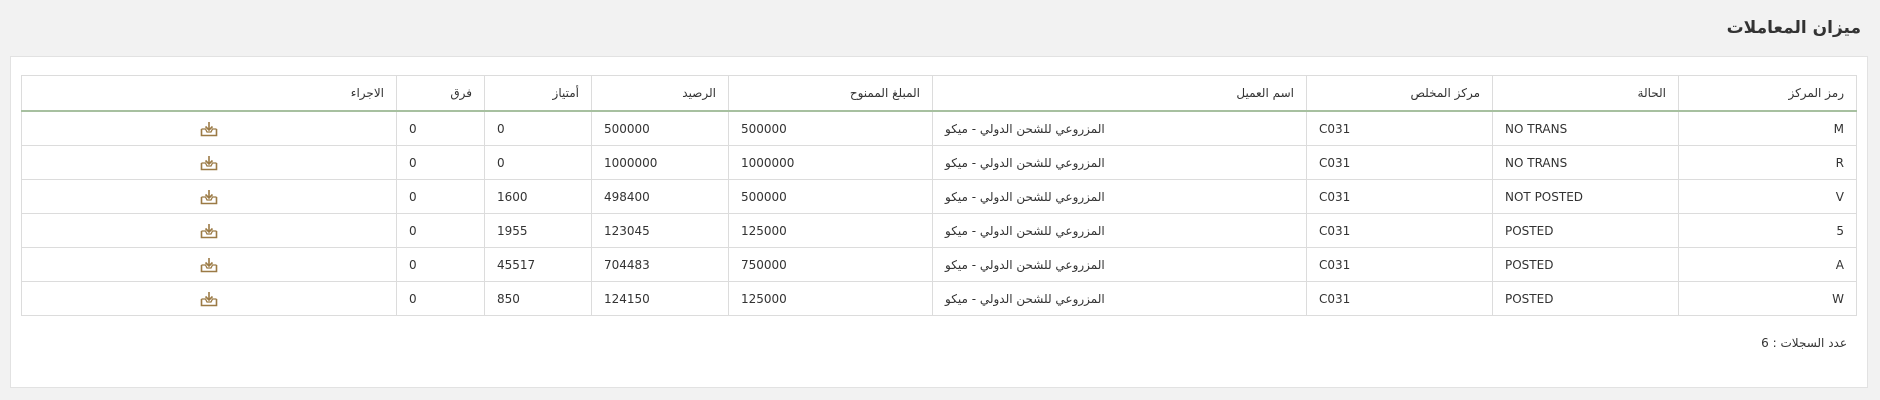 The width and height of the screenshot is (1880, 400). What do you see at coordinates (660, 264) in the screenshot?
I see `cell-balance: 704483` at bounding box center [660, 264].